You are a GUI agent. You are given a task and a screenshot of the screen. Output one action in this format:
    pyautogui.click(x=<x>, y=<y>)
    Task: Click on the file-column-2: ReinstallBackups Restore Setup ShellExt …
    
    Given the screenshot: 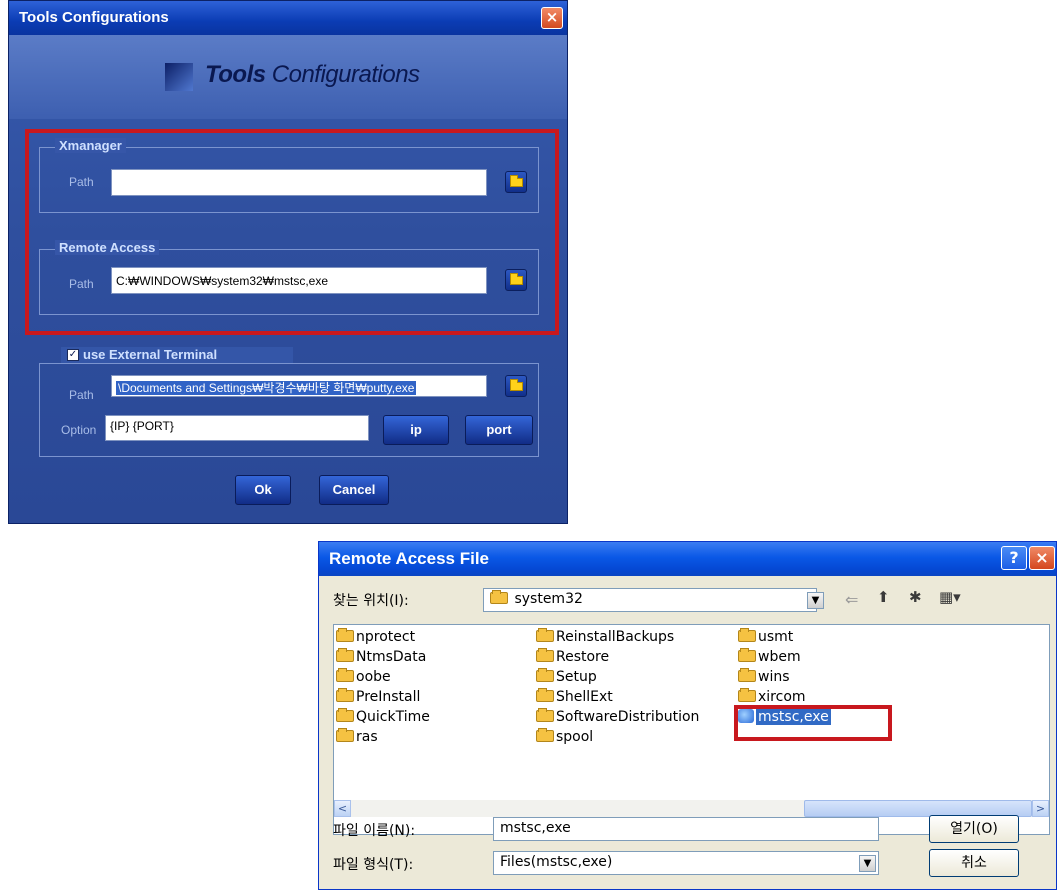 What is the action you would take?
    pyautogui.click(x=636, y=687)
    